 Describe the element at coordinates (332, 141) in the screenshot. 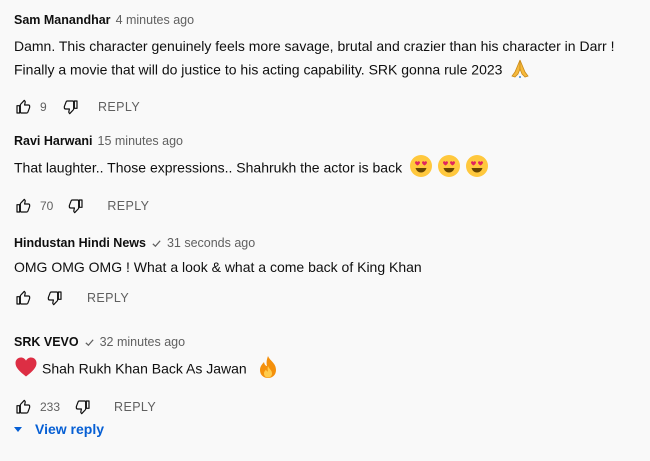

I see `comment-header: Ravi Harwani 15 minutes ago` at that location.